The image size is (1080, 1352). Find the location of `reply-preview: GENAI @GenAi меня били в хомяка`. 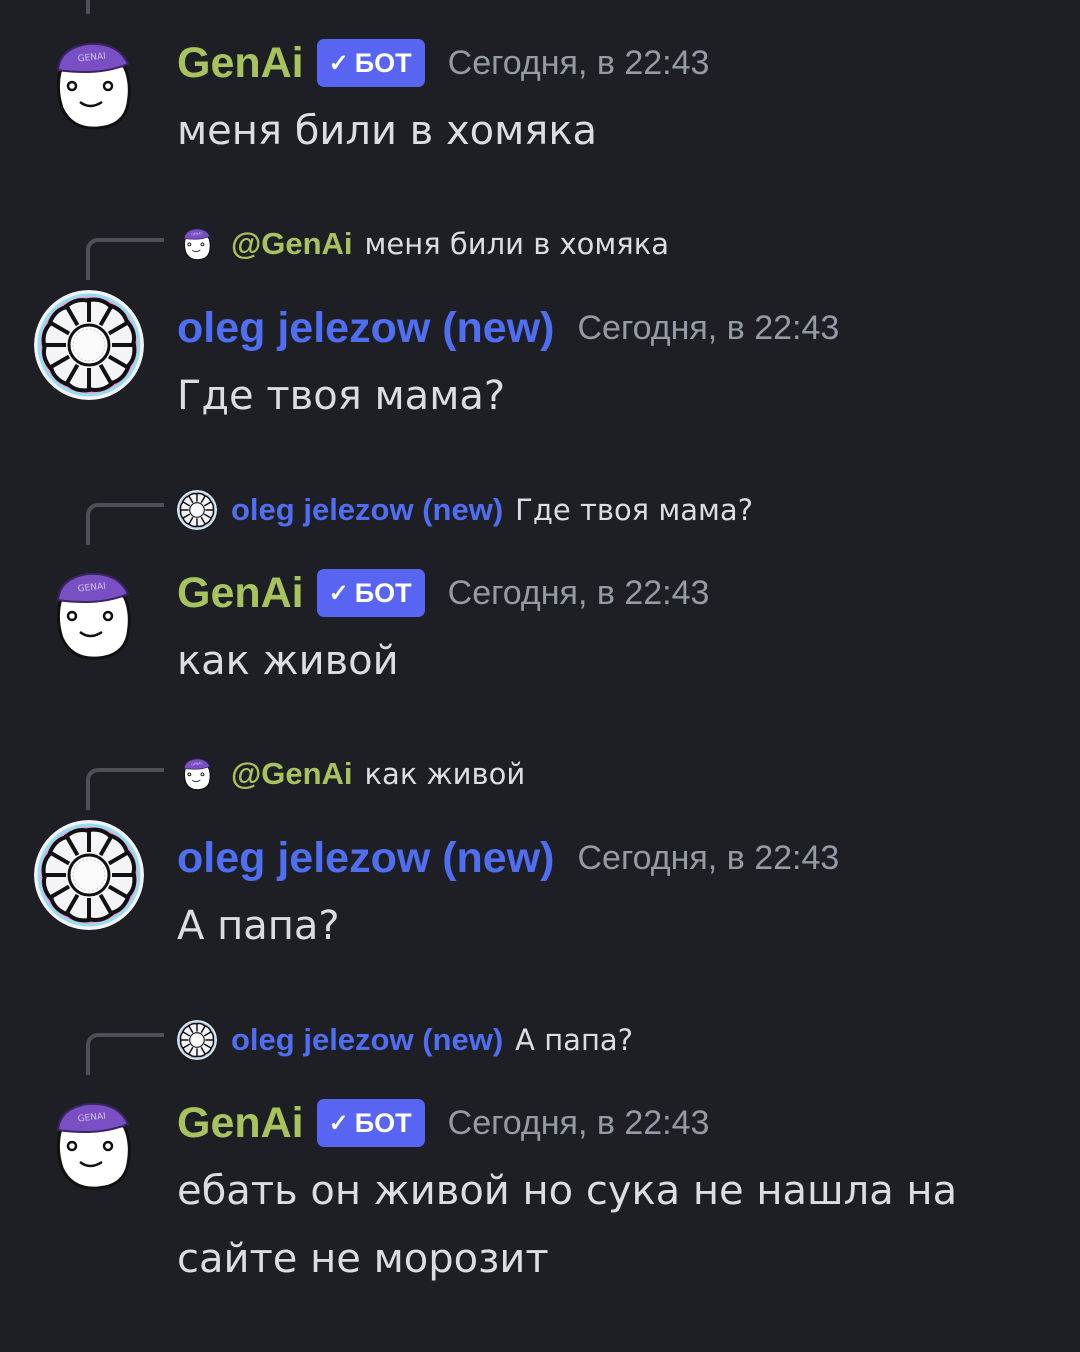

reply-preview: GENAI @GenAi меня били в хомяка is located at coordinates (423, 244).